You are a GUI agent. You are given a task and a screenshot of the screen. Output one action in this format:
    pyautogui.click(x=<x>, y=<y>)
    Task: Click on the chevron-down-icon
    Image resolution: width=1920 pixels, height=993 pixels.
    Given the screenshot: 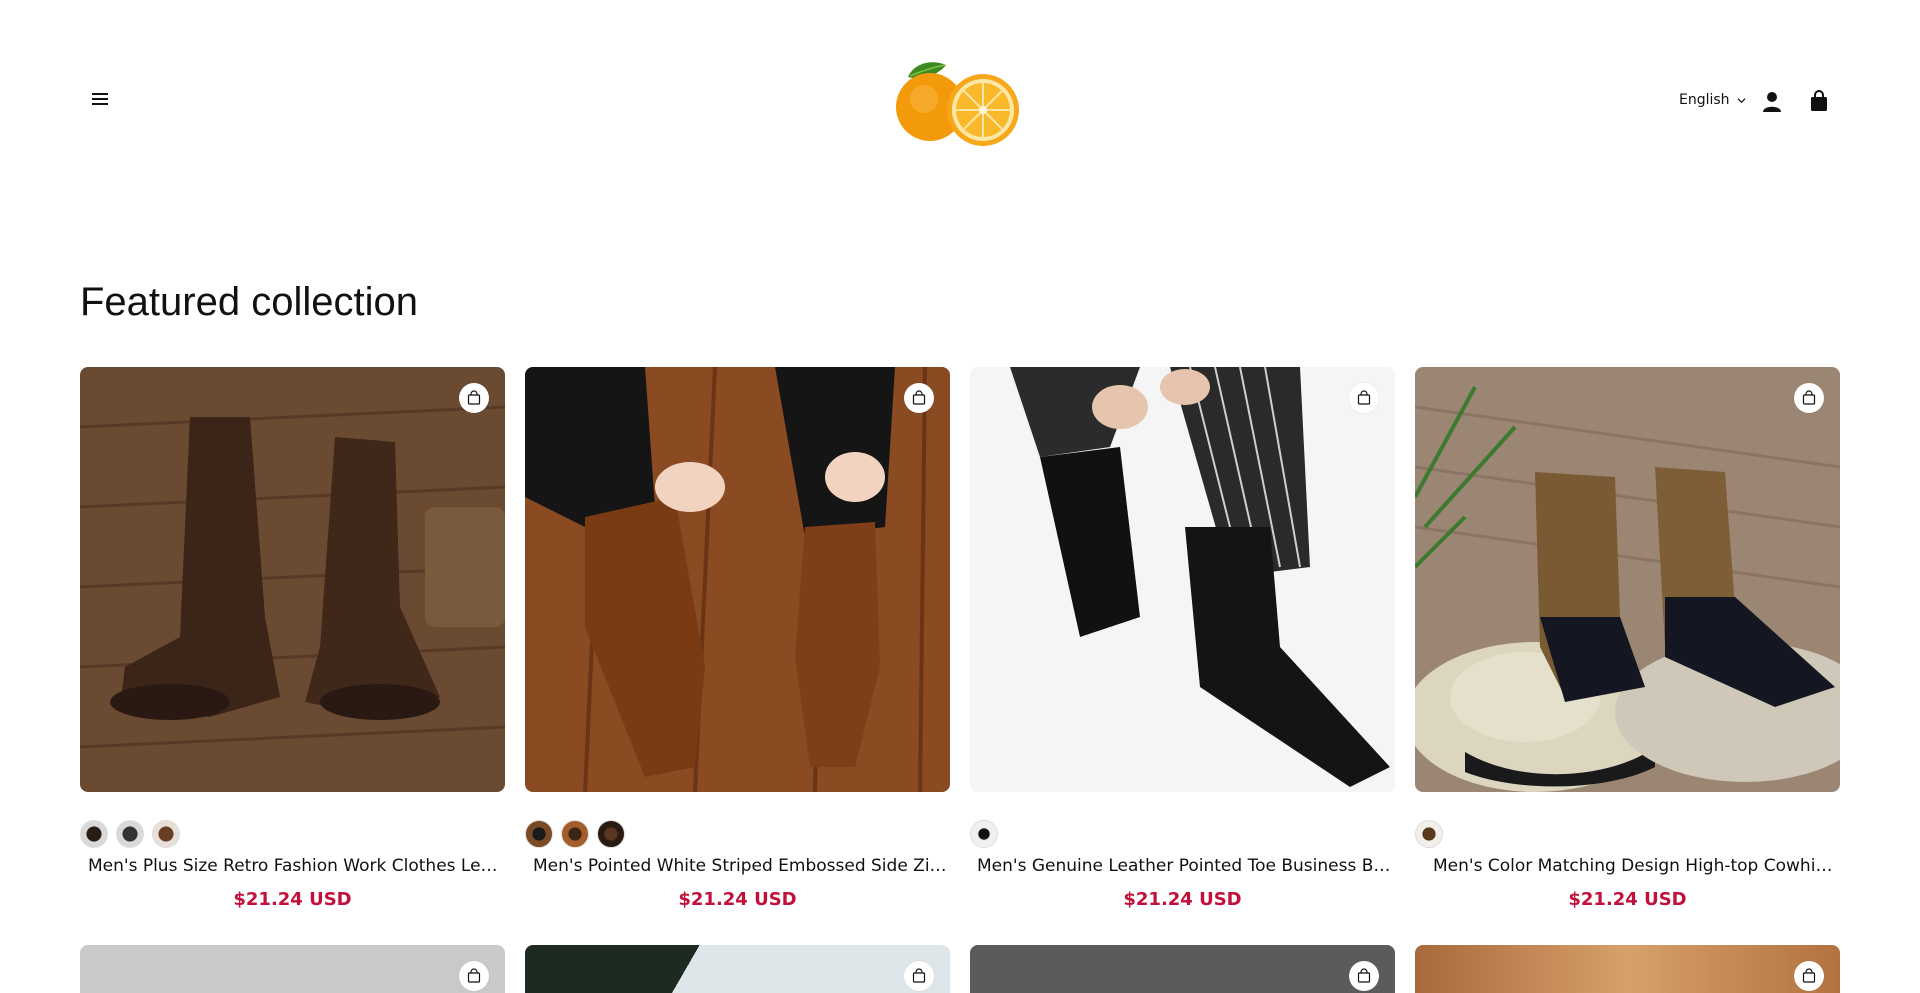 What is the action you would take?
    pyautogui.click(x=1741, y=100)
    